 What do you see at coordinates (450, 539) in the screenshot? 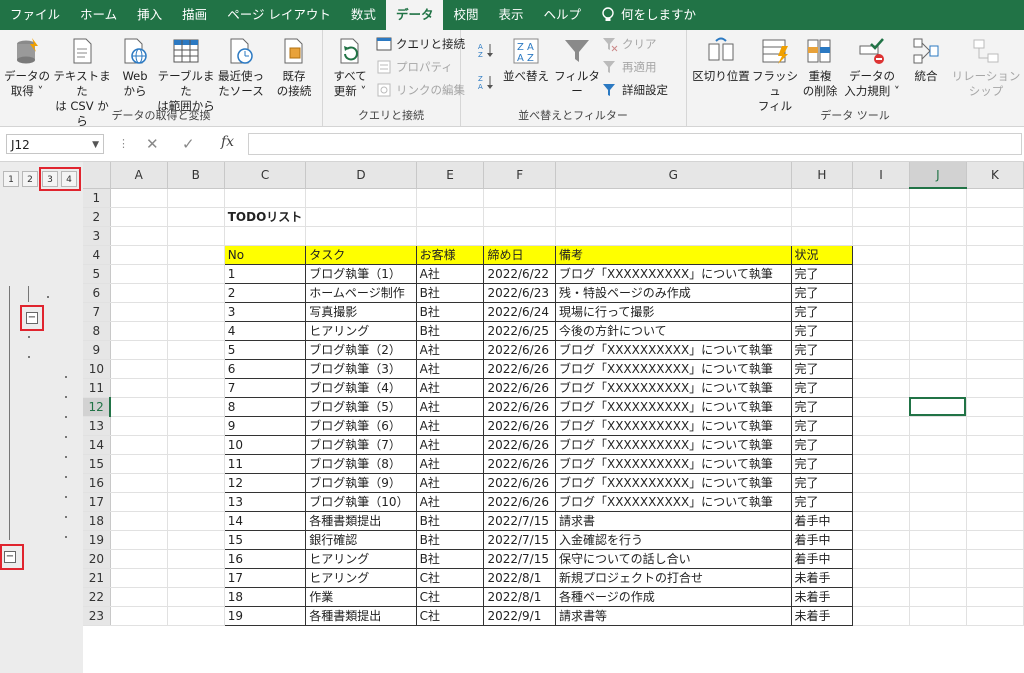
I see `cell-E19: B社` at bounding box center [450, 539].